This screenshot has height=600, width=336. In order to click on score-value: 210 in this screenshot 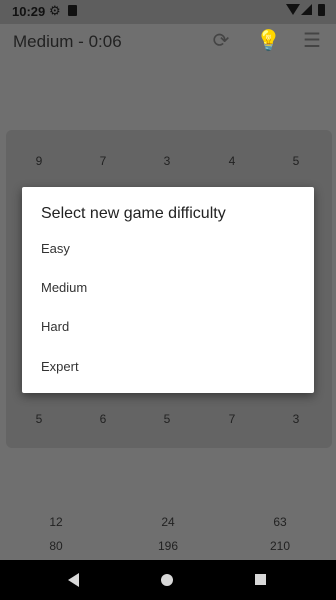, I will do `click(280, 546)`.